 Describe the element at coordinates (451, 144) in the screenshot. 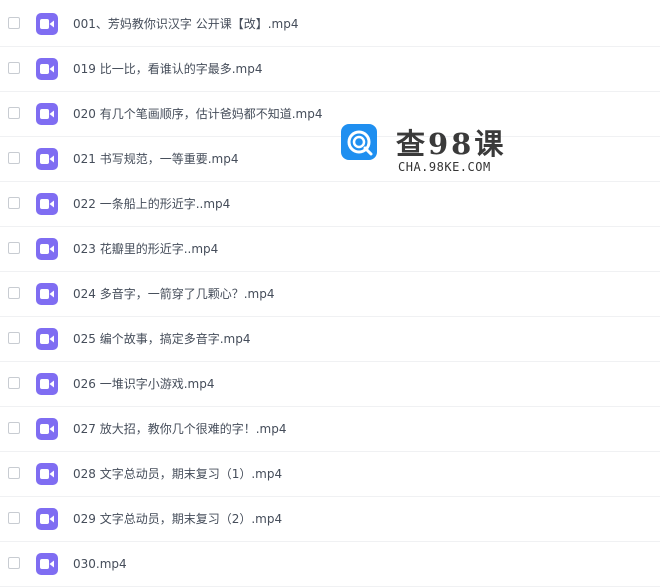

I see `watermark-title: 查98课` at that location.